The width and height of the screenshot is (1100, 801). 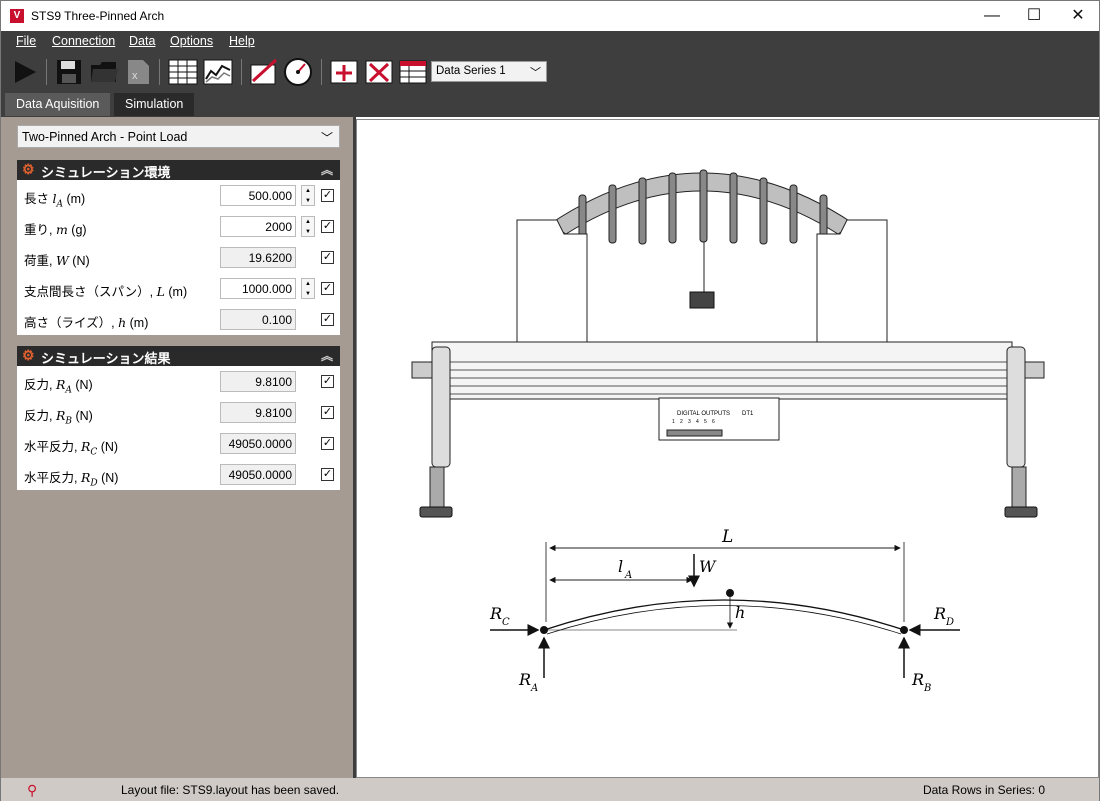 I want to click on rb-value: 9.8100, so click(x=258, y=412).